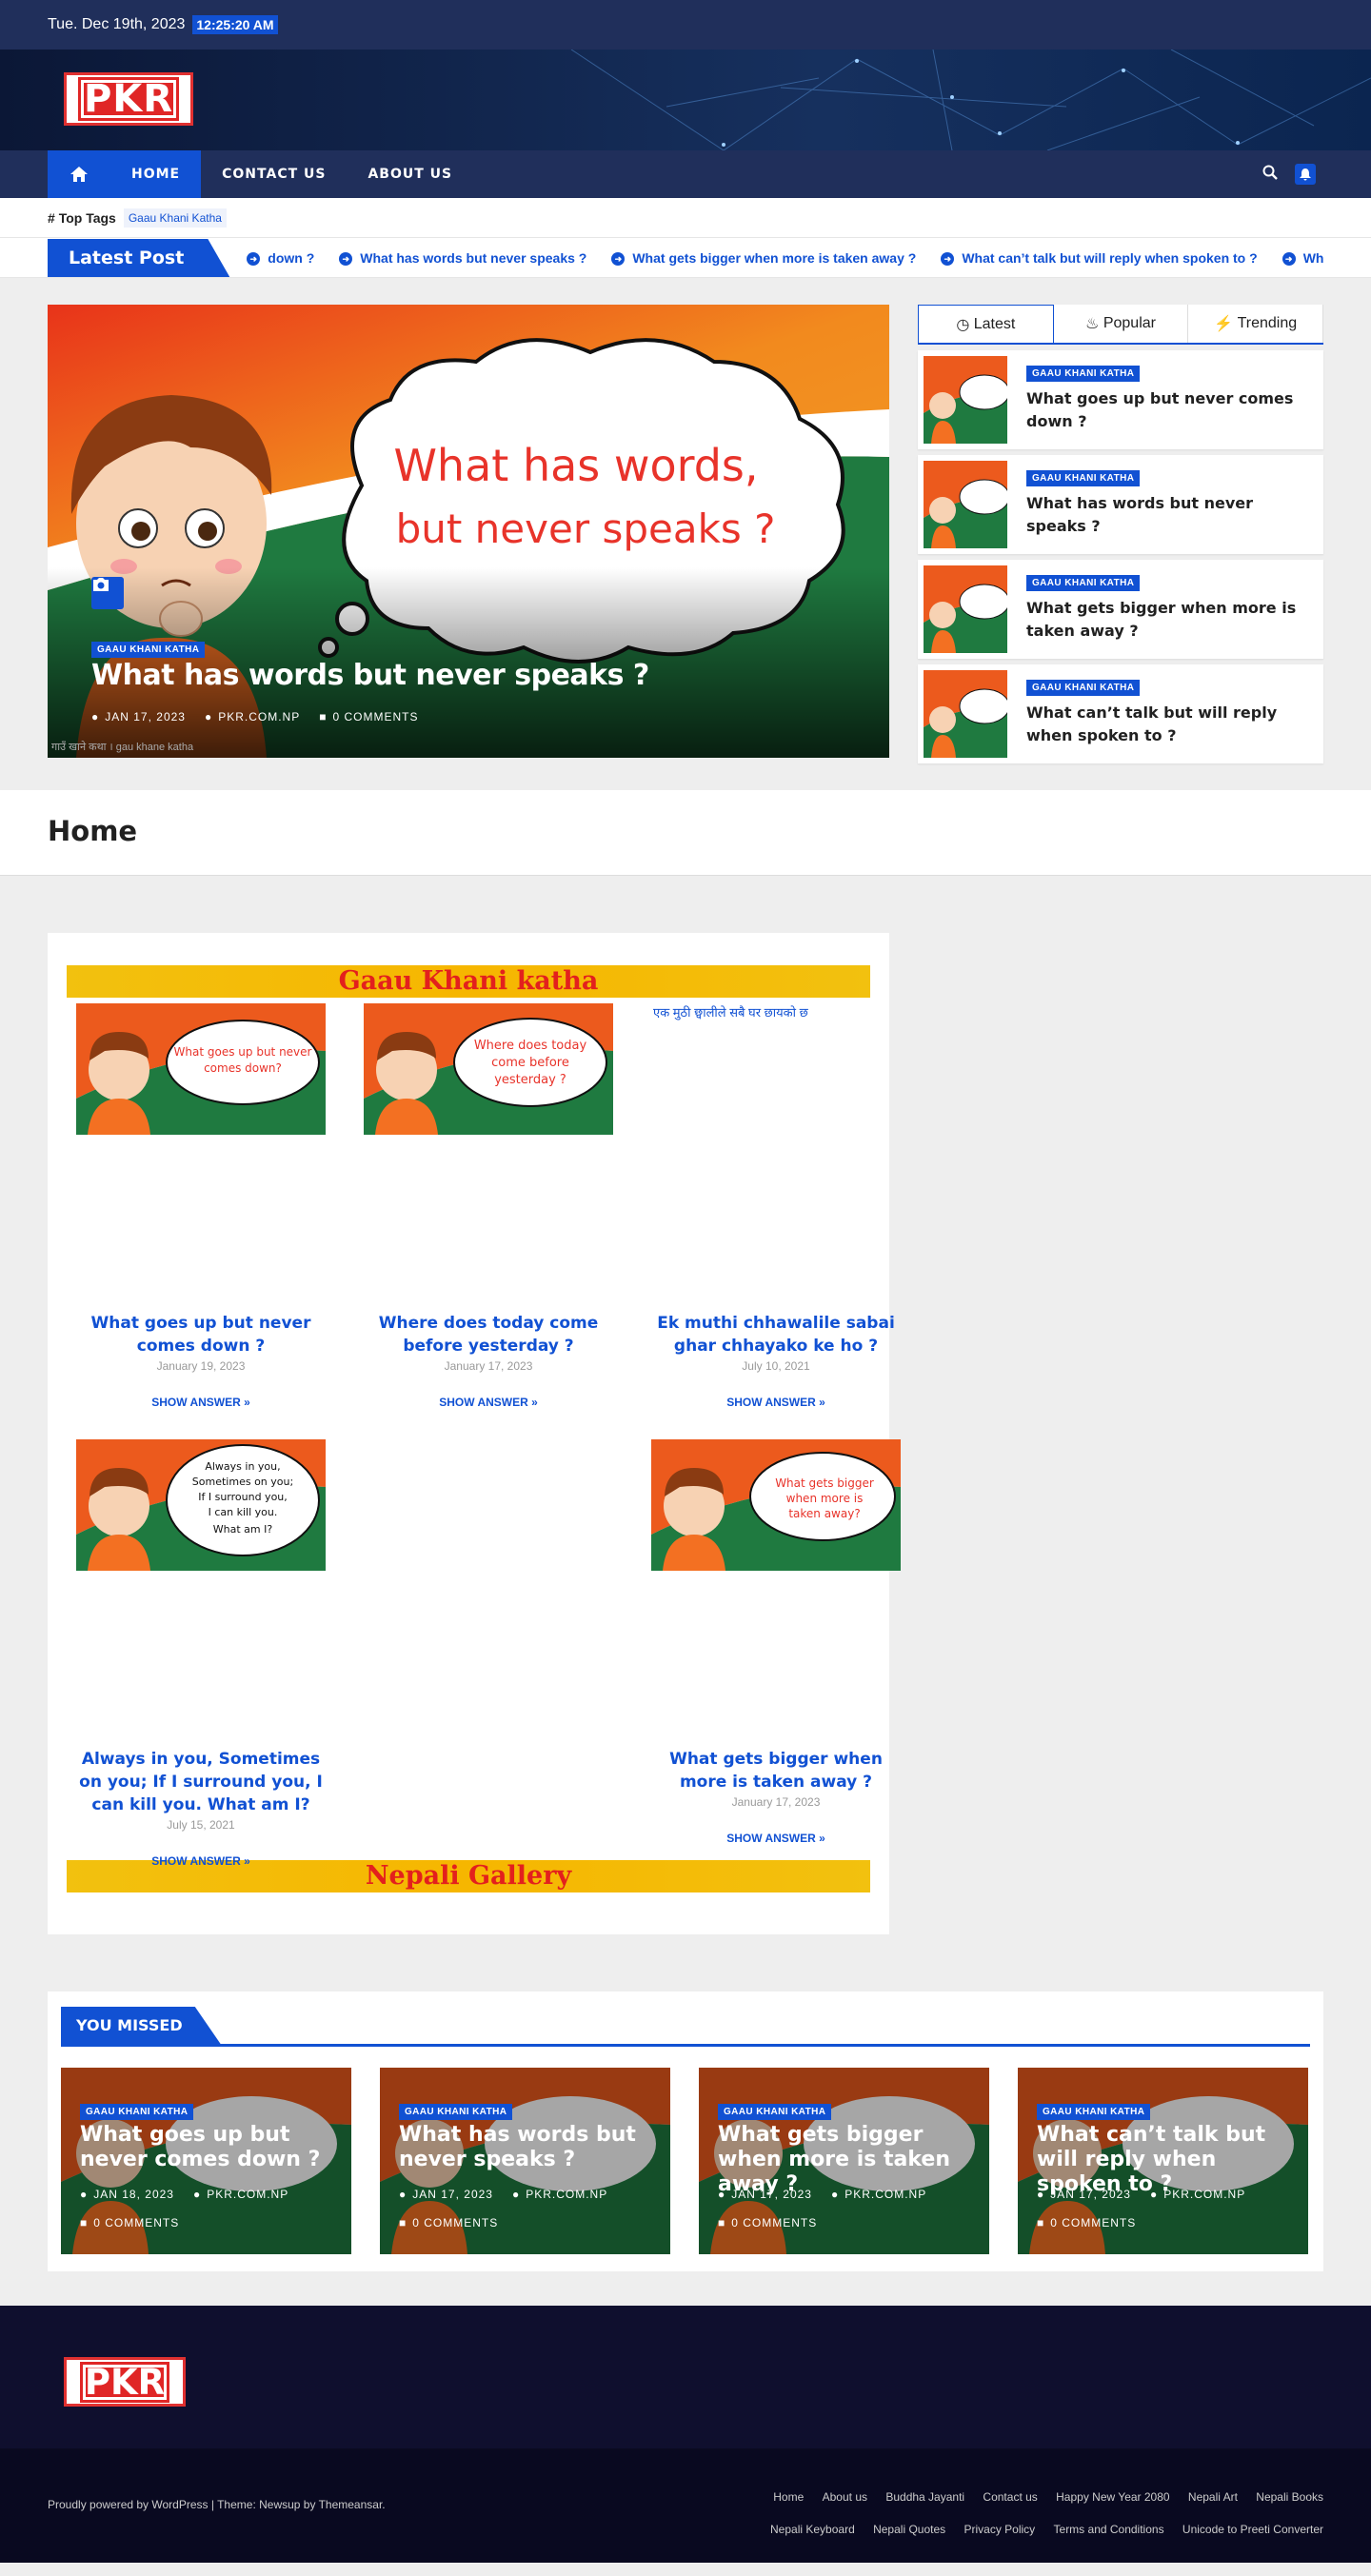  Describe the element at coordinates (1094, 324) in the screenshot. I see `fire-icon: ♨` at that location.